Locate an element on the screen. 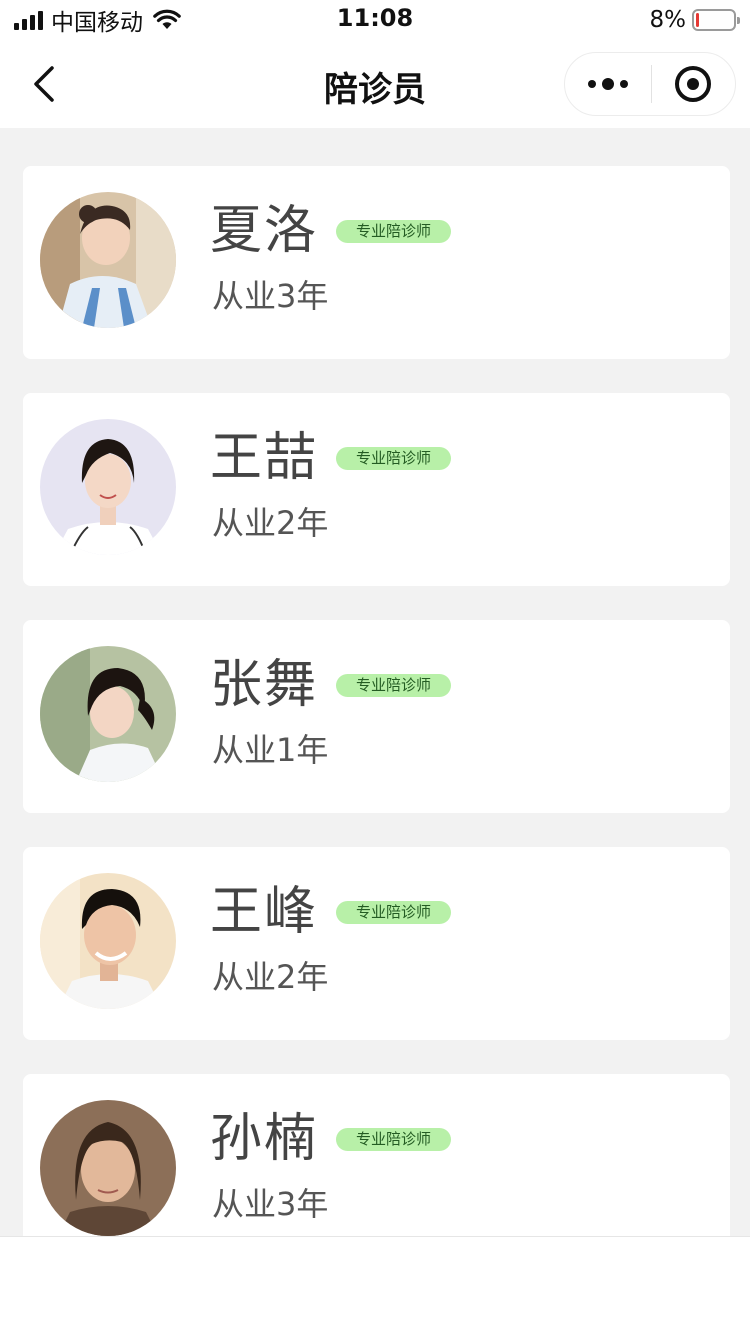  mini-program-capsule is located at coordinates (650, 84).